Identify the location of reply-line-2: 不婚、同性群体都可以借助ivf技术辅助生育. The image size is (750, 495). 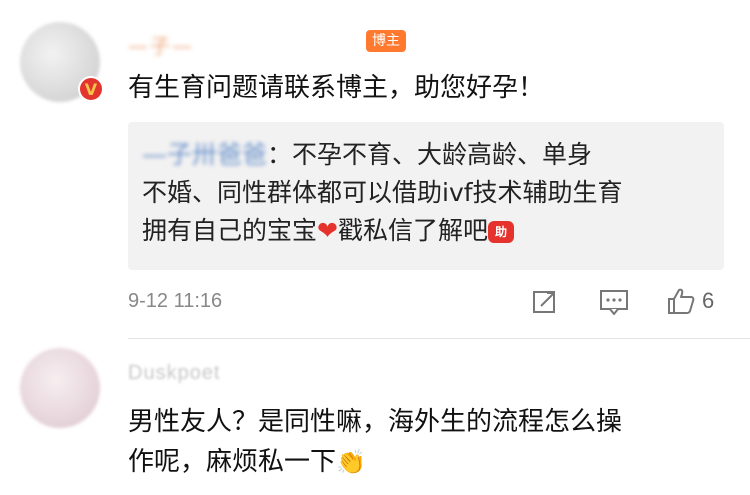
(382, 192).